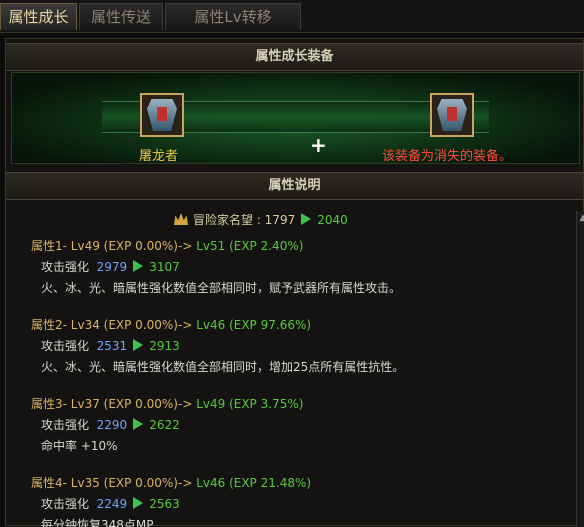 This screenshot has width=584, height=527. Describe the element at coordinates (244, 220) in the screenshot. I see `fame-label: 冒险家名望 : 1797` at that location.